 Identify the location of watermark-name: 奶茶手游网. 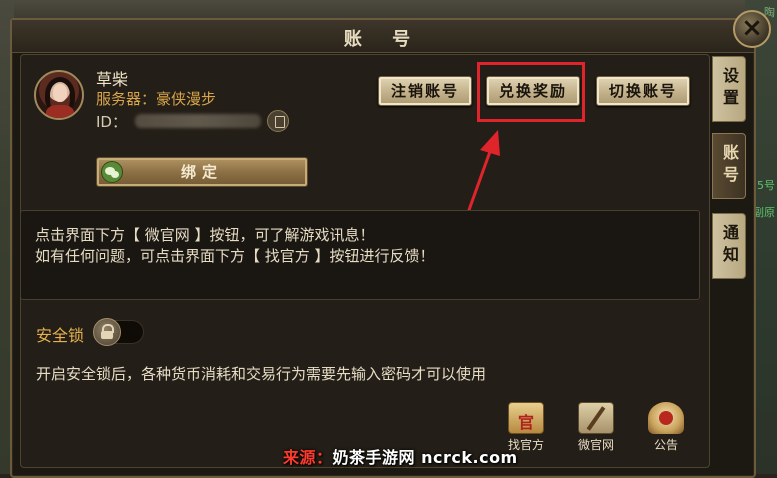
(374, 457).